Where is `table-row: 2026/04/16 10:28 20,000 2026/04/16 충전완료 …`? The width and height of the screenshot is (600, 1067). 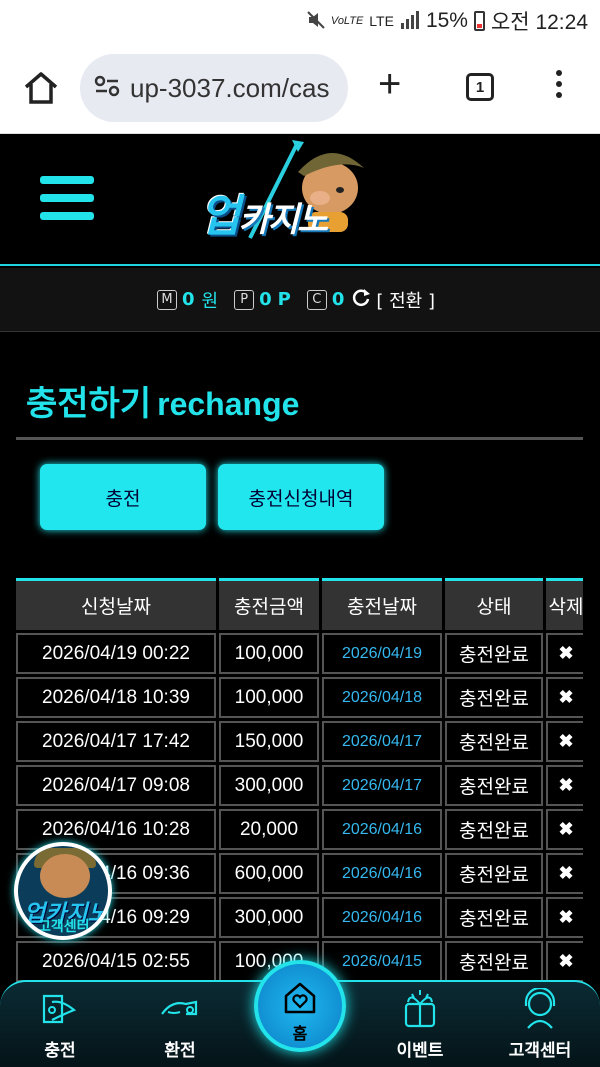
table-row: 2026/04/16 10:28 20,000 2026/04/16 충전완료 … is located at coordinates (299, 829).